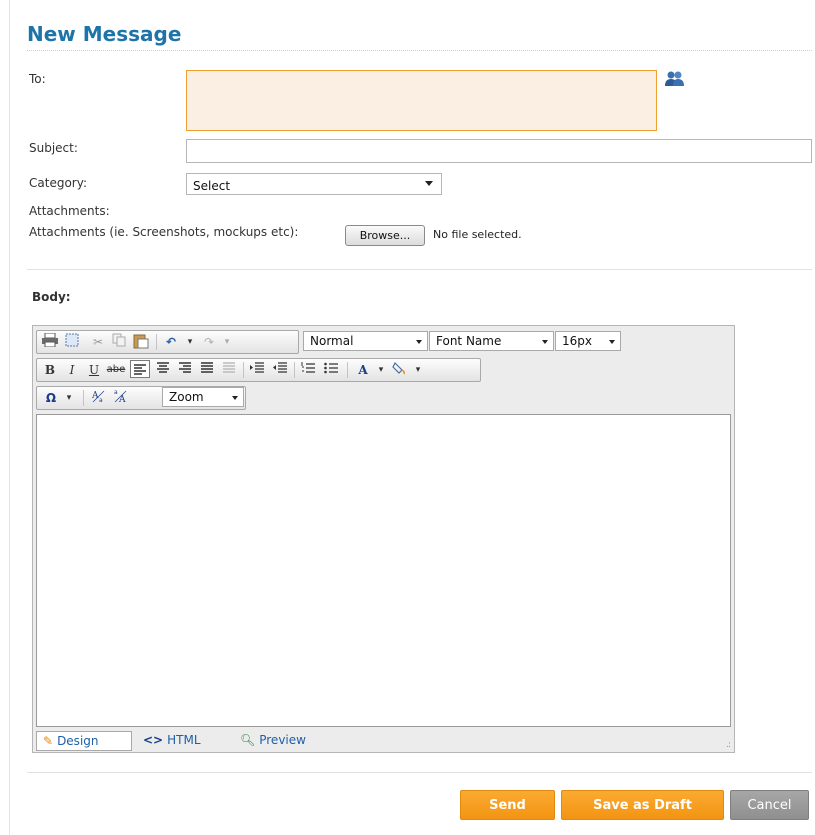  What do you see at coordinates (308, 370) in the screenshot?
I see `numbered-list-icon` at bounding box center [308, 370].